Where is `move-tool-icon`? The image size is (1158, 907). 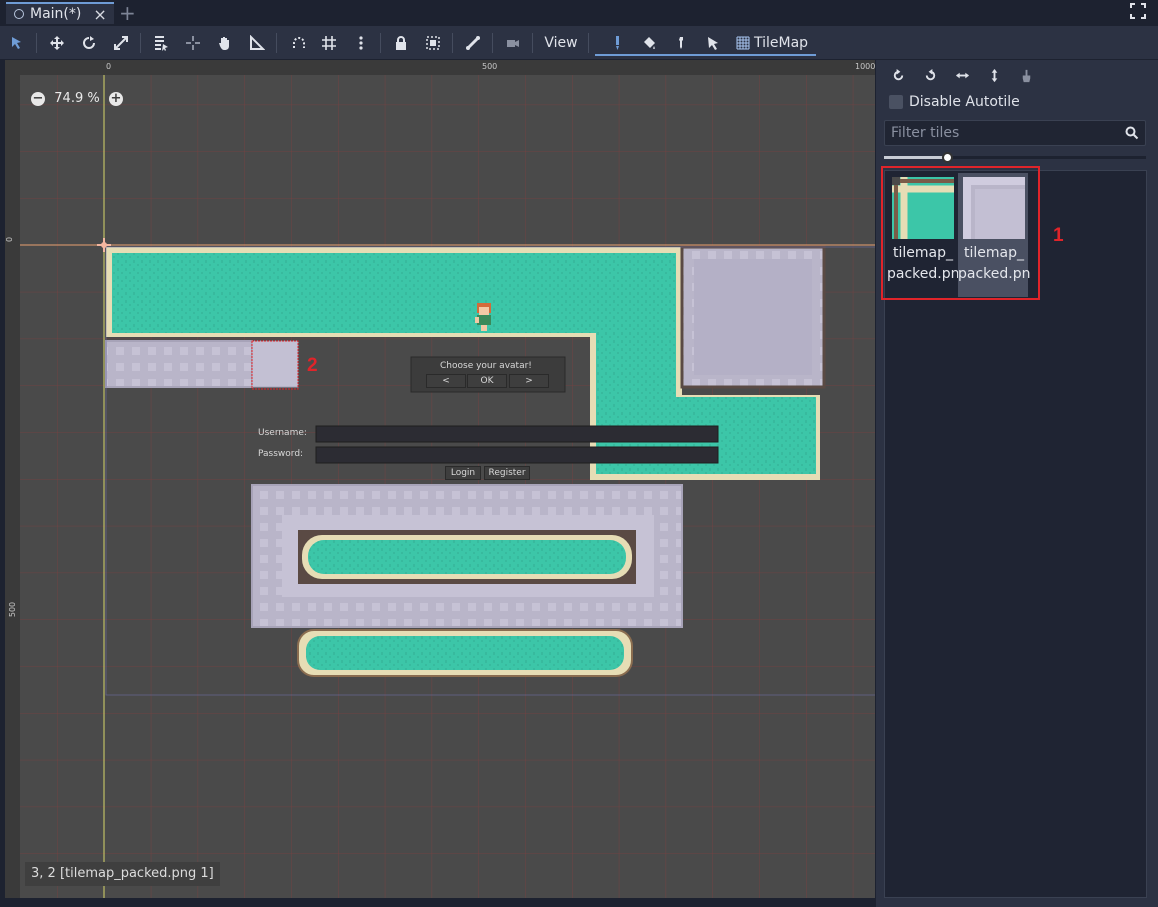
move-tool-icon is located at coordinates (57, 43).